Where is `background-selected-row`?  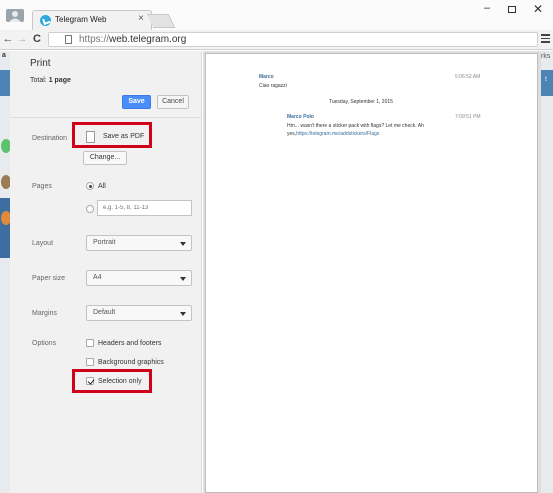 background-selected-row is located at coordinates (5, 228).